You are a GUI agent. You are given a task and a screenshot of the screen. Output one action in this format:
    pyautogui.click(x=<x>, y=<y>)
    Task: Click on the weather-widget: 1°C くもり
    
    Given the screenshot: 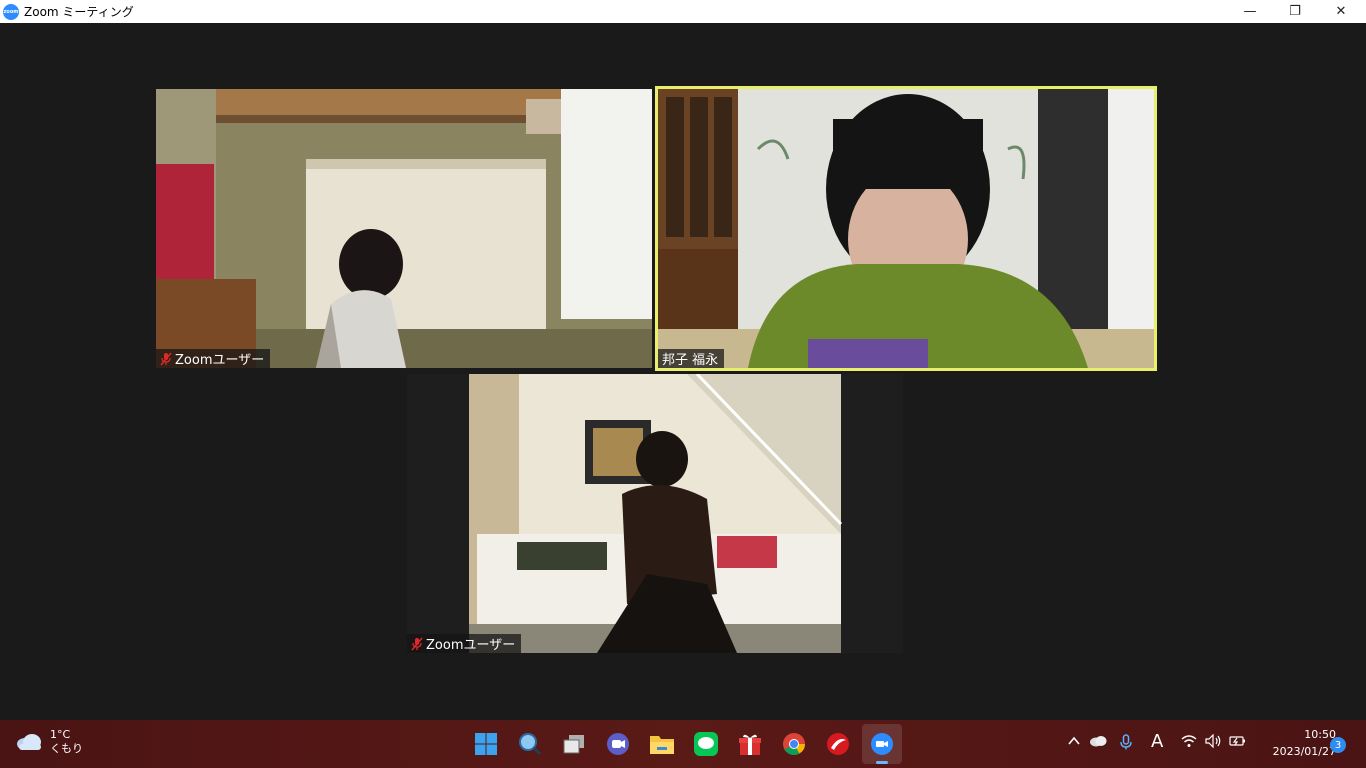 What is the action you would take?
    pyautogui.click(x=49, y=742)
    